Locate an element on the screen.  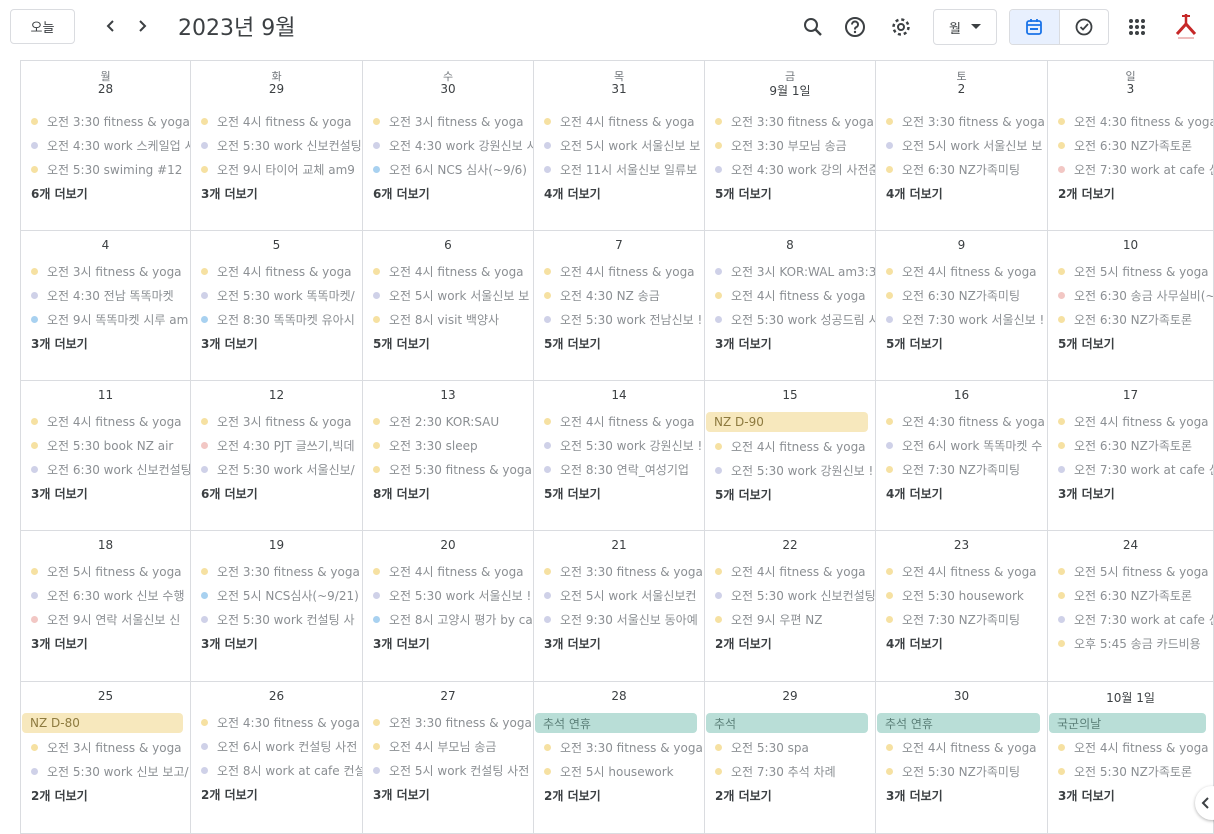
day-number: 31 is located at coordinates (619, 89).